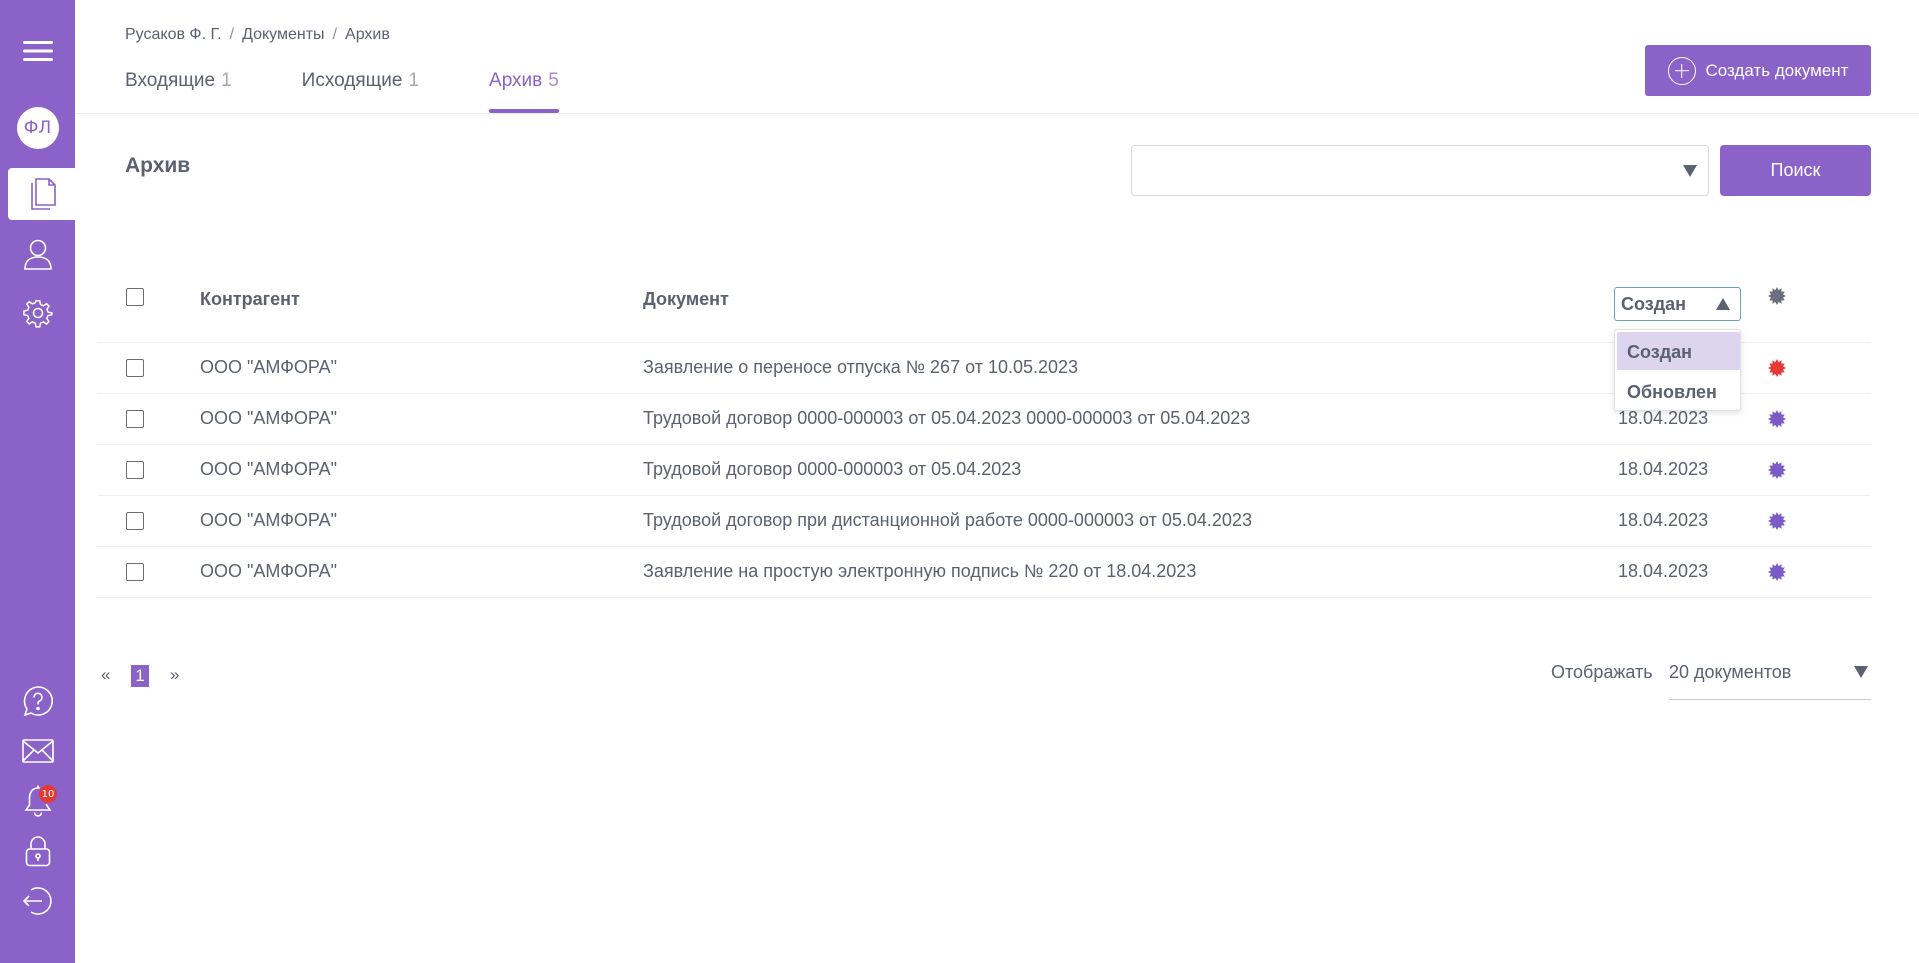 Image resolution: width=1919 pixels, height=963 pixels. I want to click on help-icon, so click(38, 701).